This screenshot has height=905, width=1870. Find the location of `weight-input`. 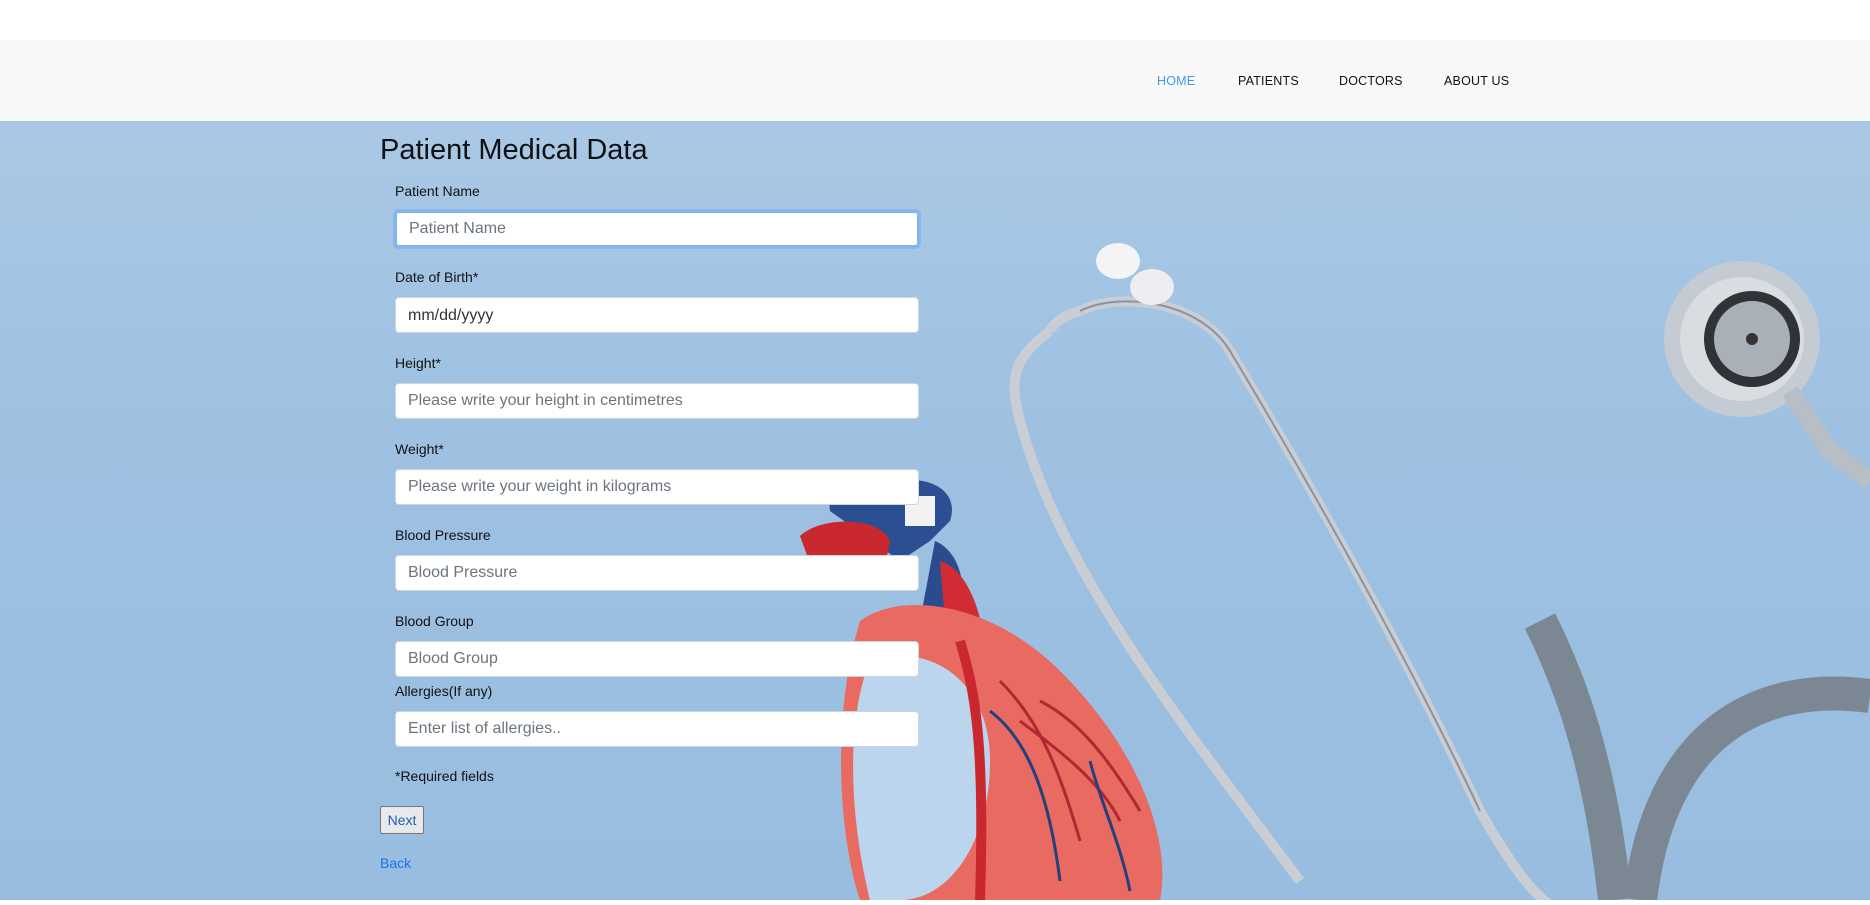

weight-input is located at coordinates (657, 487).